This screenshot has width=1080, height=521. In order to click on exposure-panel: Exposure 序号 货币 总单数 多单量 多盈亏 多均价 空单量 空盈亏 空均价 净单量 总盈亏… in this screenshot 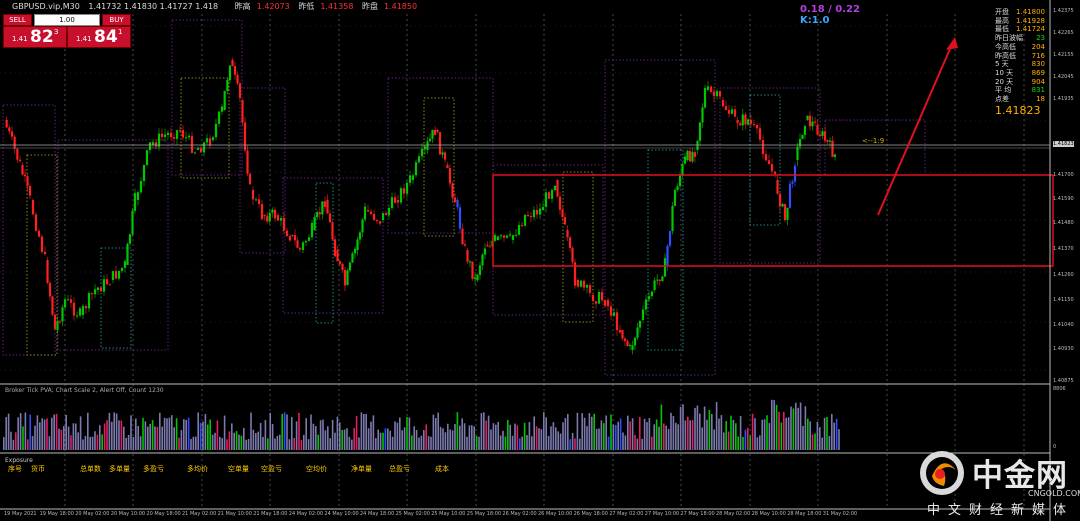, I will do `click(525, 481)`.